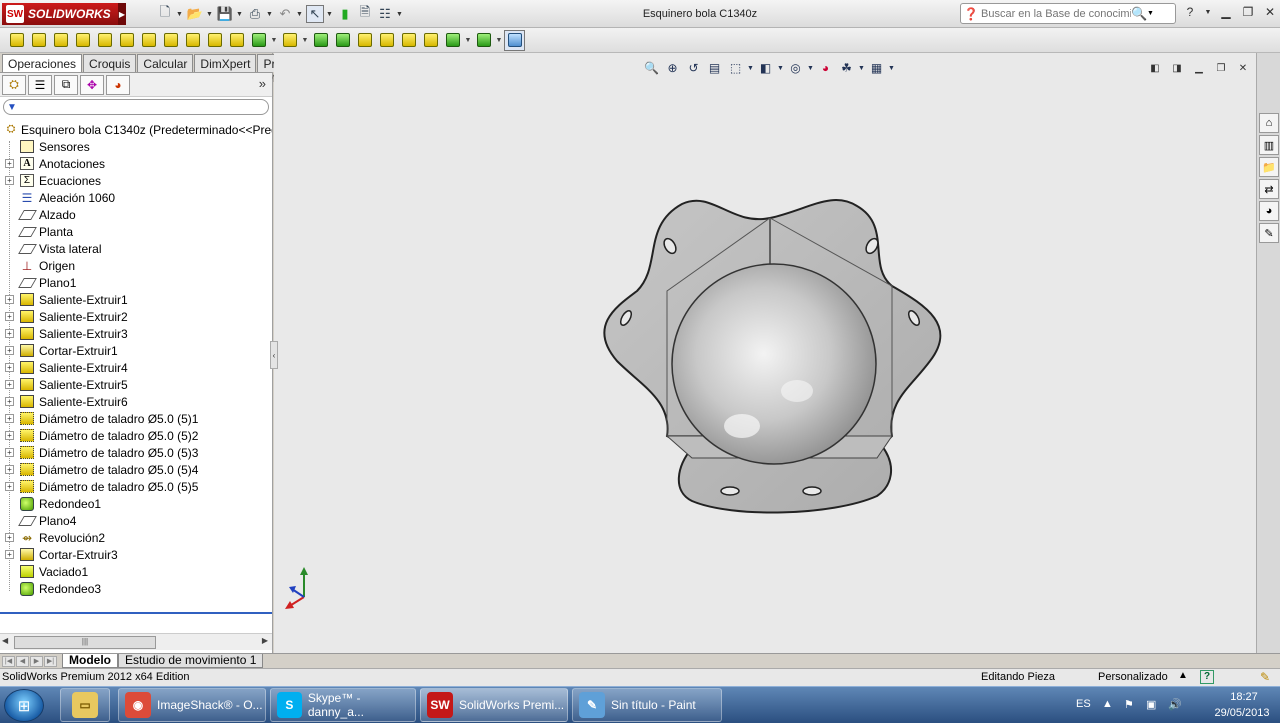 The width and height of the screenshot is (1280, 723). I want to click on zoom-to-fit-icon: 🔍, so click(651, 68).